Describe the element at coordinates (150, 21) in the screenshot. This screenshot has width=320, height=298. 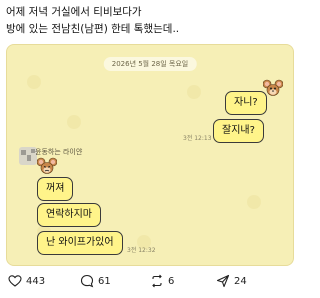
I see `post-text: 어제 저녁 거실에서 티비보다가 방에 있는 전남친(남편) 한테 톡했는데..` at that location.